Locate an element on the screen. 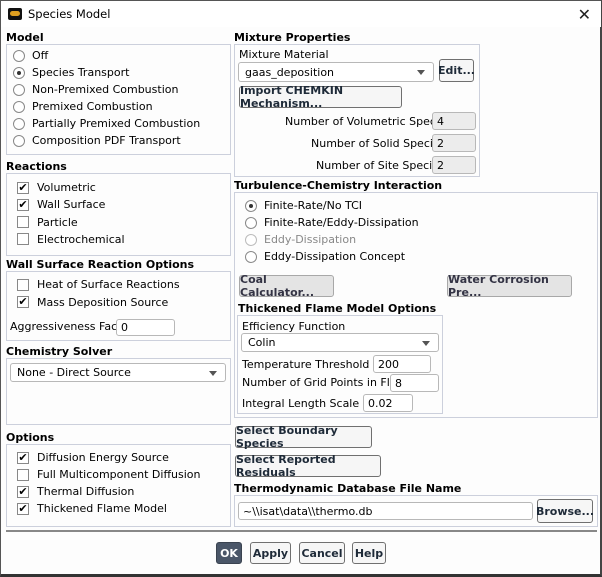 This screenshot has height=577, width=602. model-option: Partially Premixed Combustion is located at coordinates (106, 123).